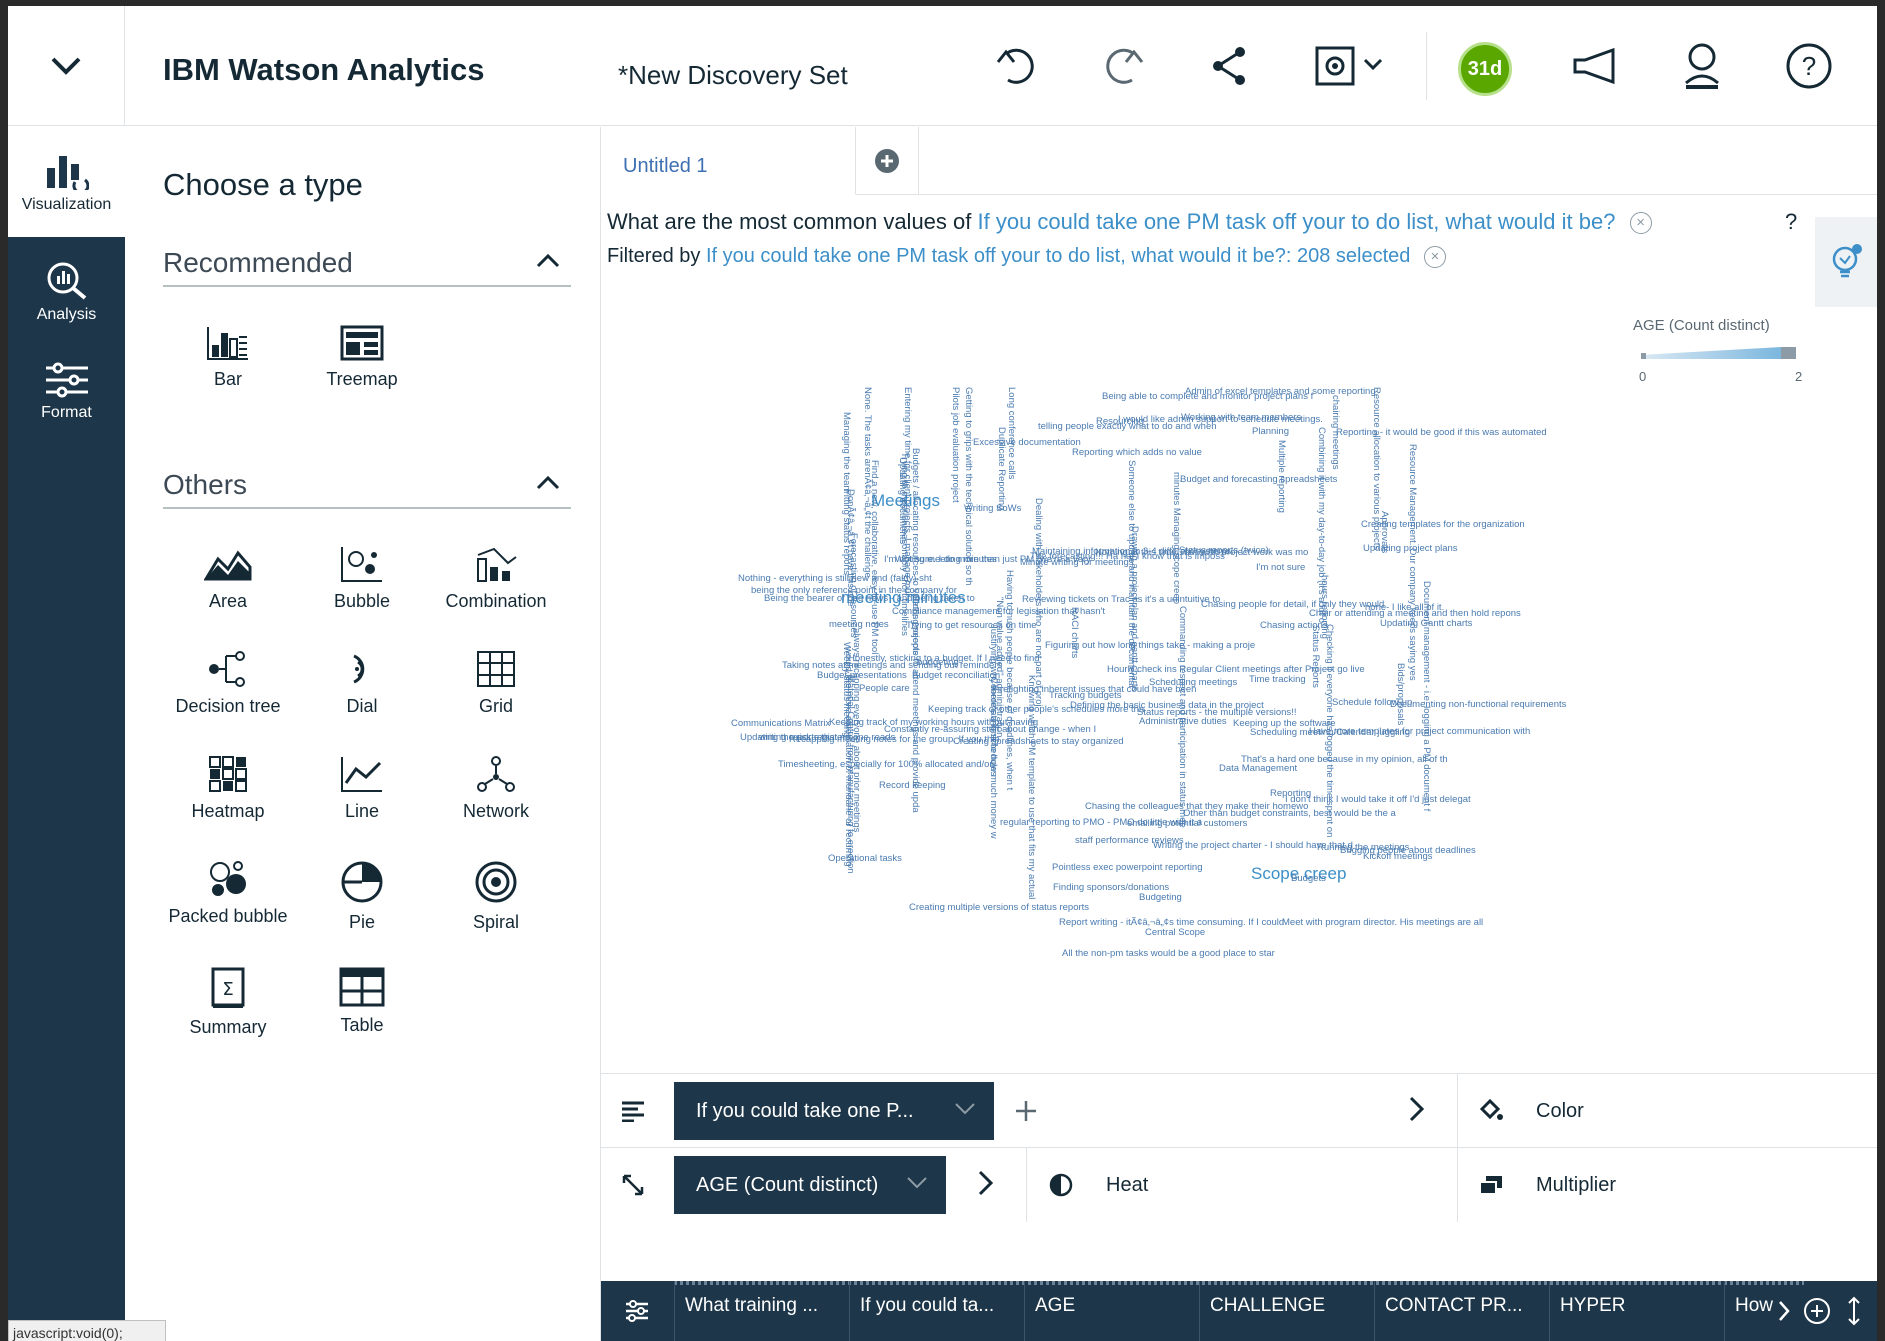 The image size is (1885, 1341). What do you see at coordinates (956, 676) in the screenshot?
I see `cloud-word: Budget reconciliation` at bounding box center [956, 676].